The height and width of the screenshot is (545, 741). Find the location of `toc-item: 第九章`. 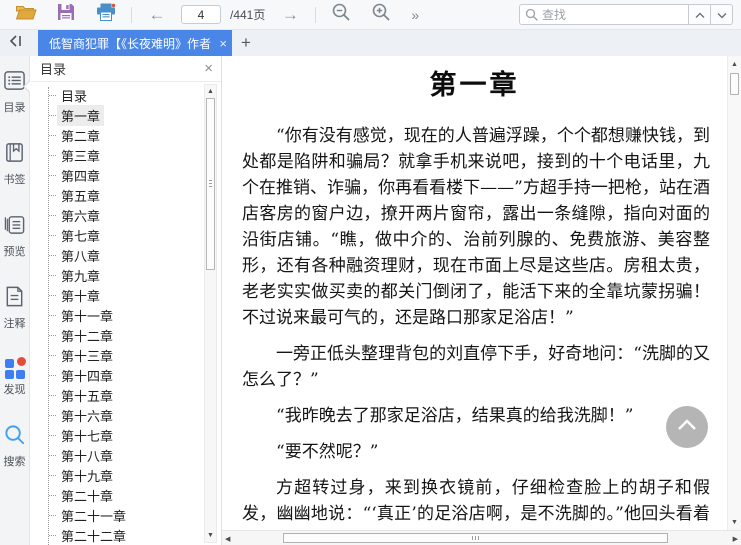

toc-item: 第九章 is located at coordinates (125, 275).